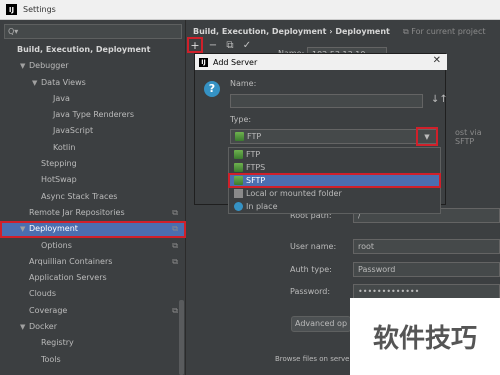  I want to click on in-place-icon, so click(238, 206).